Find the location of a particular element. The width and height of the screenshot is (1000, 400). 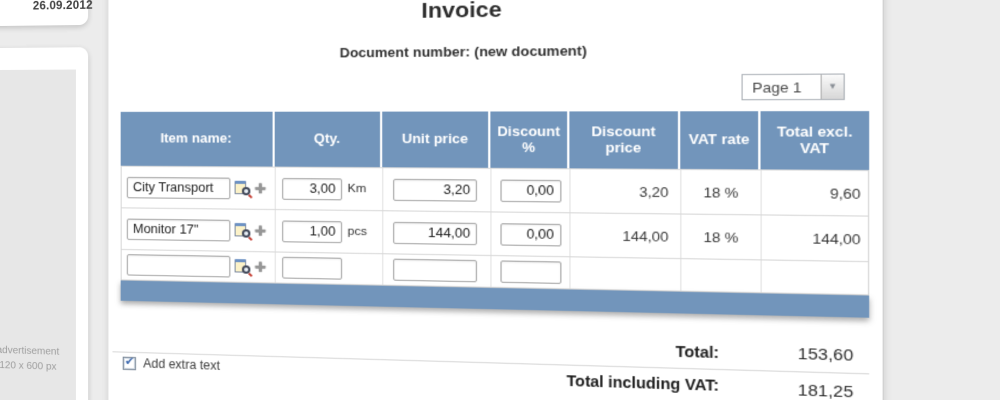

page-selector-dropdown-button: ▼ is located at coordinates (832, 87).